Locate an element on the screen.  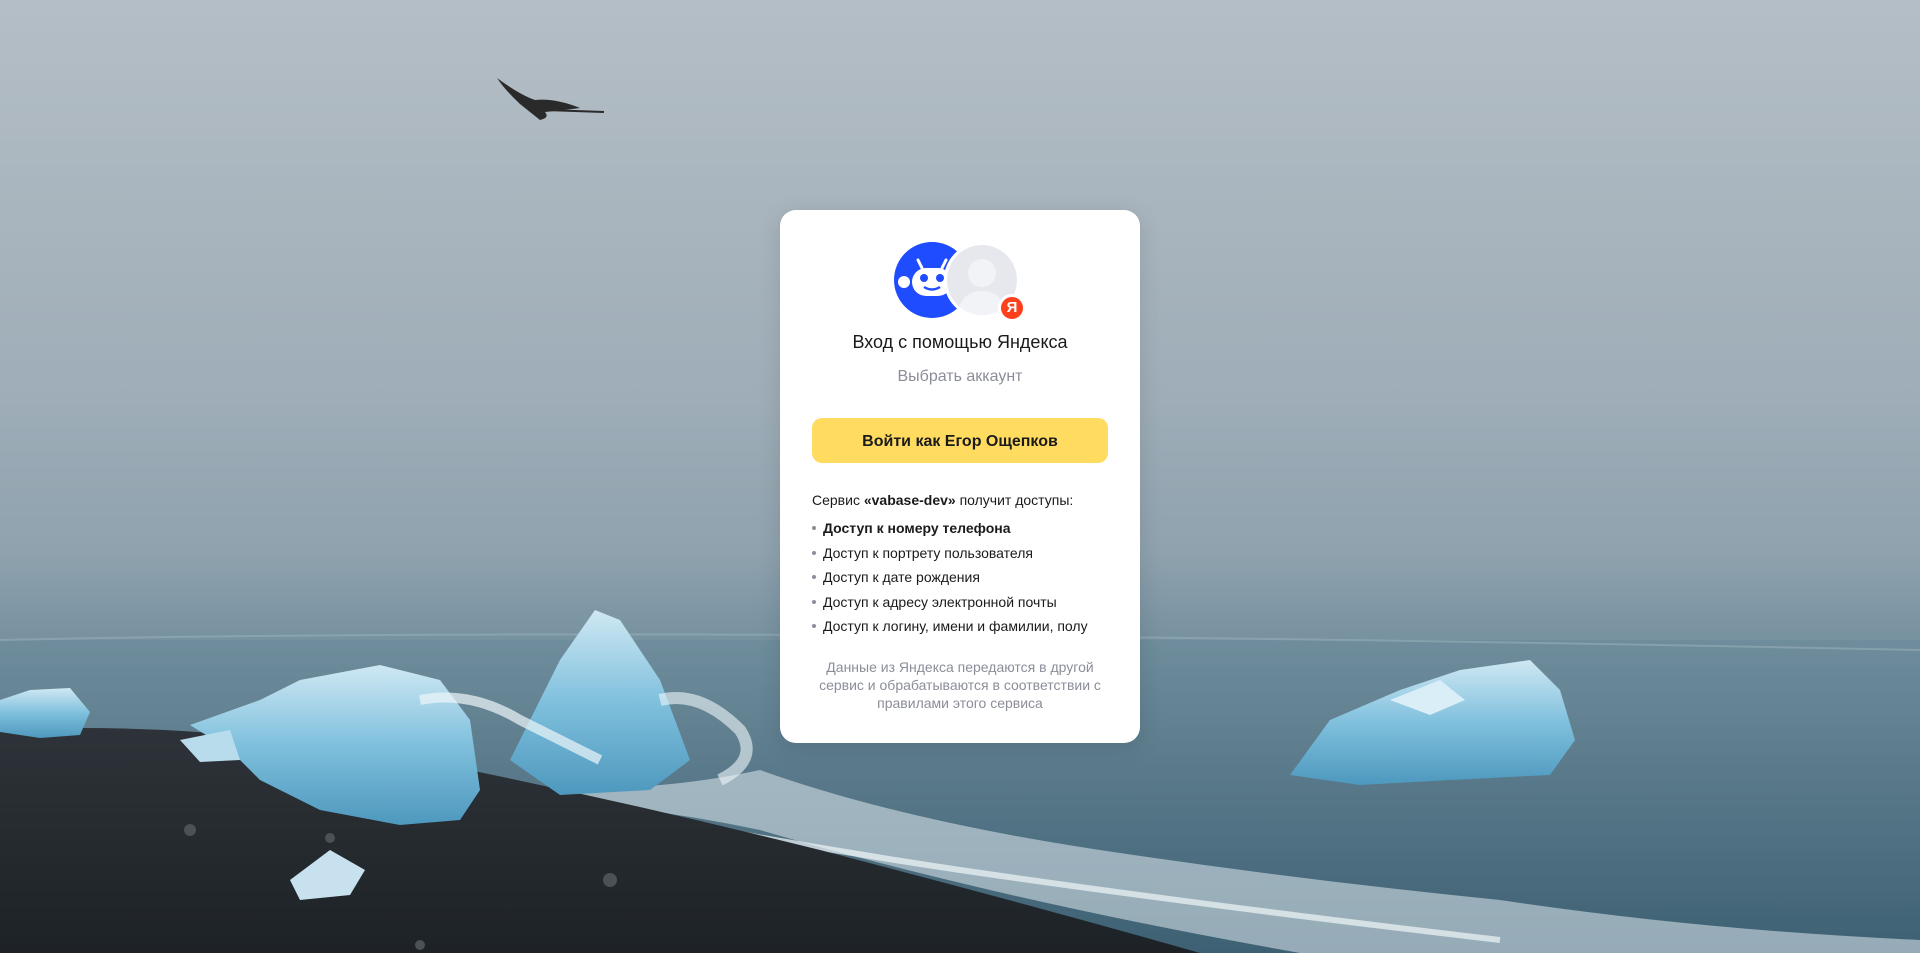
yandex-badge-icon: Я is located at coordinates (1012, 308).